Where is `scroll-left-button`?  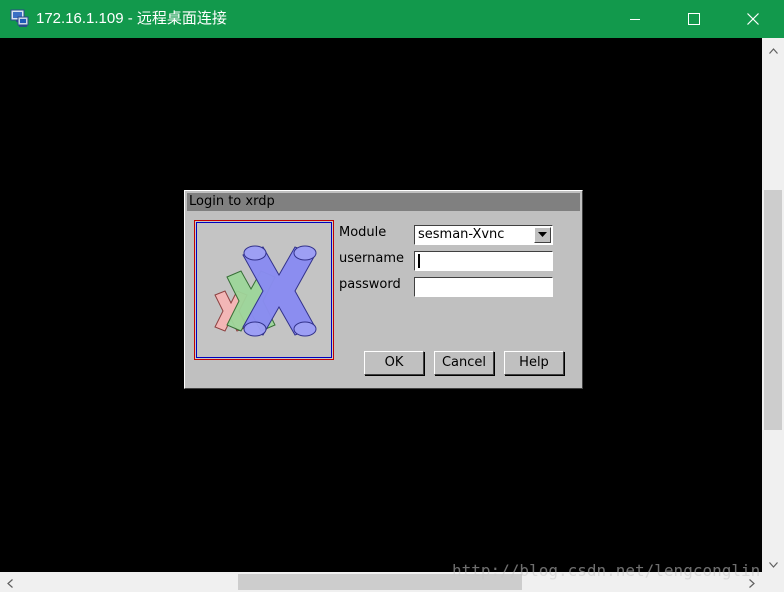 scroll-left-button is located at coordinates (10, 582).